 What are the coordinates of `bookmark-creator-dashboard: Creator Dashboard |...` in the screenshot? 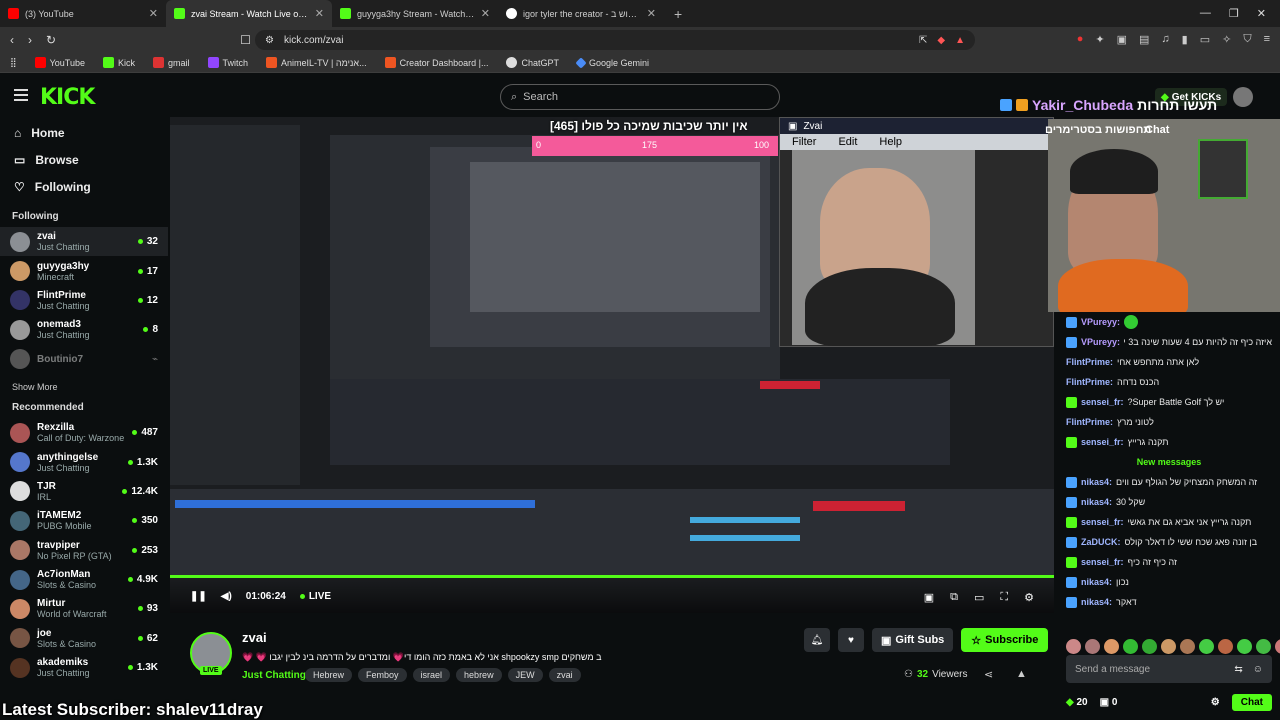 It's located at (436, 62).